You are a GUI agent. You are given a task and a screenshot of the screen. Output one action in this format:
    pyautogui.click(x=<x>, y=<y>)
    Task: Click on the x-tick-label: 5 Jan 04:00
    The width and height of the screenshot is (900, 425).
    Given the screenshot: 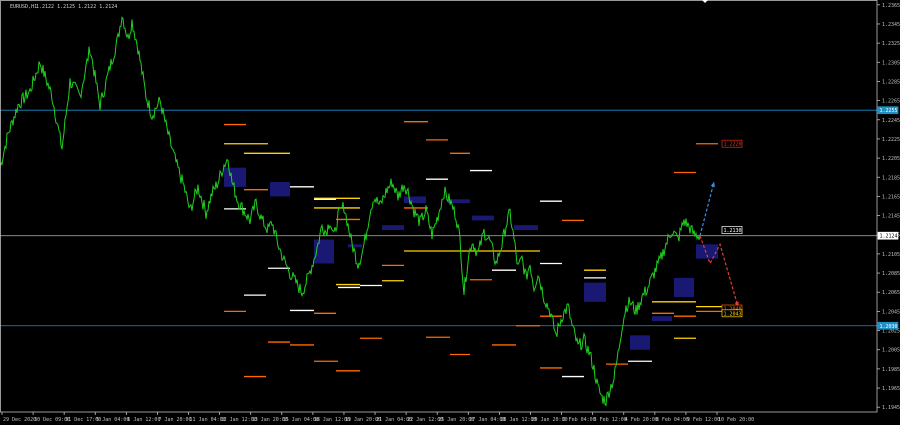 What is the action you would take?
    pyautogui.click(x=112, y=420)
    